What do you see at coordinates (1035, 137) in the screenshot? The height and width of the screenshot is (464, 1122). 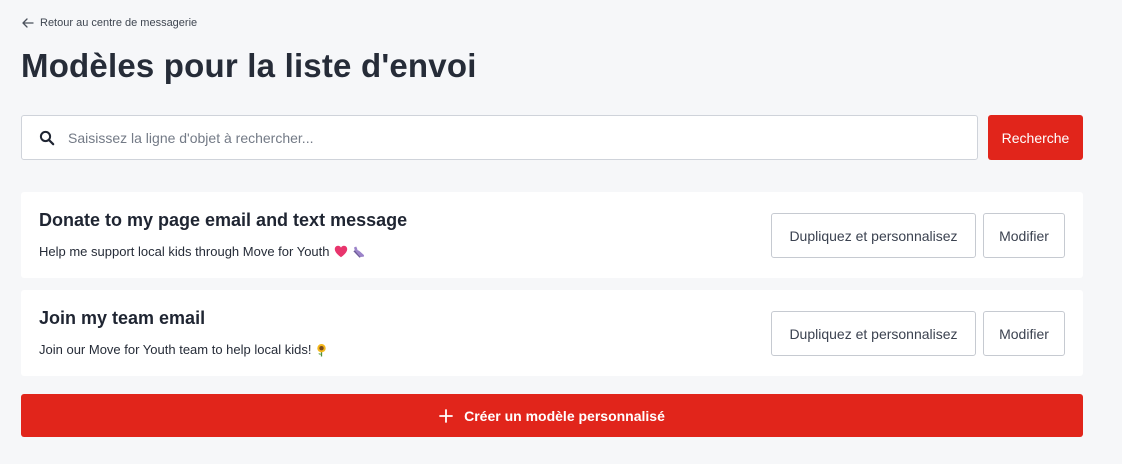 I see `search-button: Recherche` at bounding box center [1035, 137].